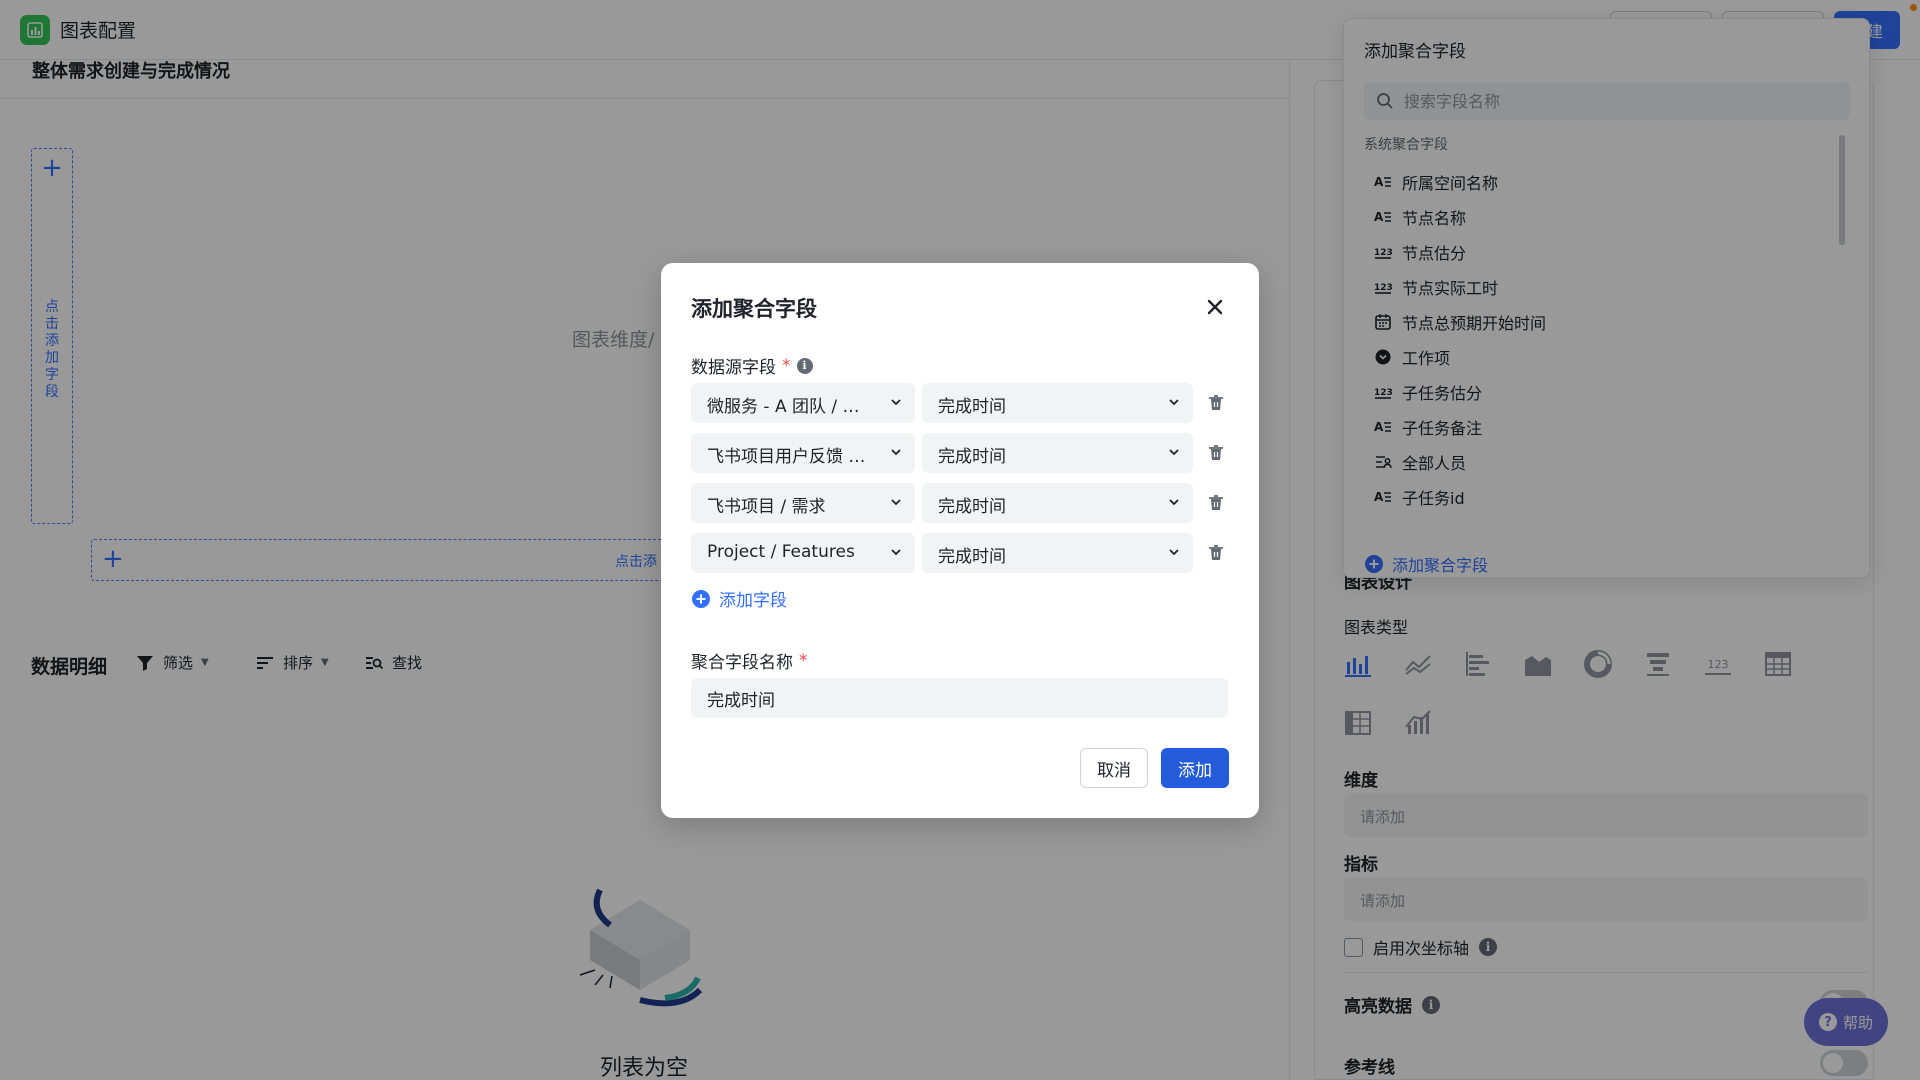  What do you see at coordinates (959, 698) in the screenshot?
I see `aggregate-name-input` at bounding box center [959, 698].